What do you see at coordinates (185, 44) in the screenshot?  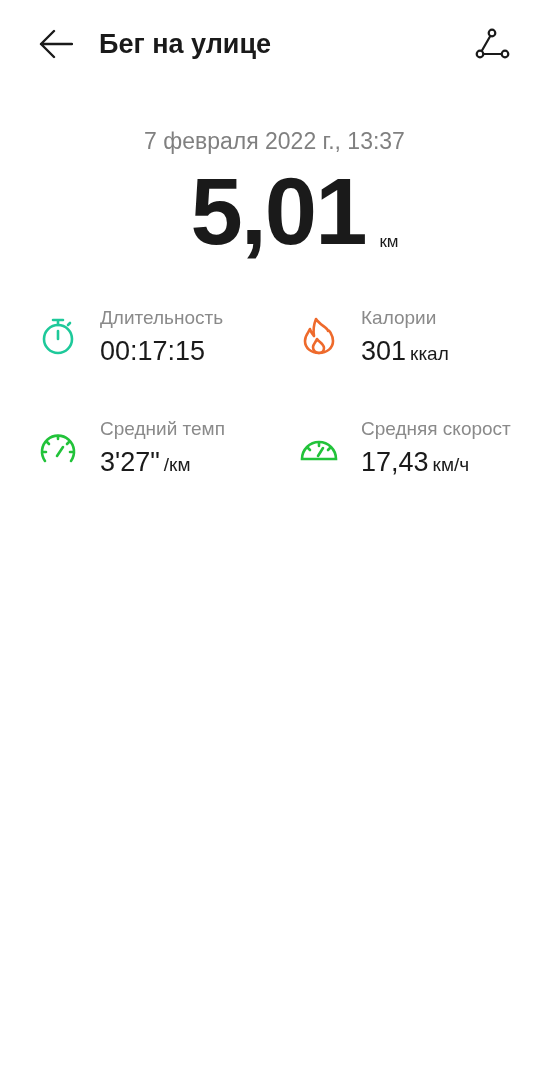 I see `page-title: Бег на улице` at bounding box center [185, 44].